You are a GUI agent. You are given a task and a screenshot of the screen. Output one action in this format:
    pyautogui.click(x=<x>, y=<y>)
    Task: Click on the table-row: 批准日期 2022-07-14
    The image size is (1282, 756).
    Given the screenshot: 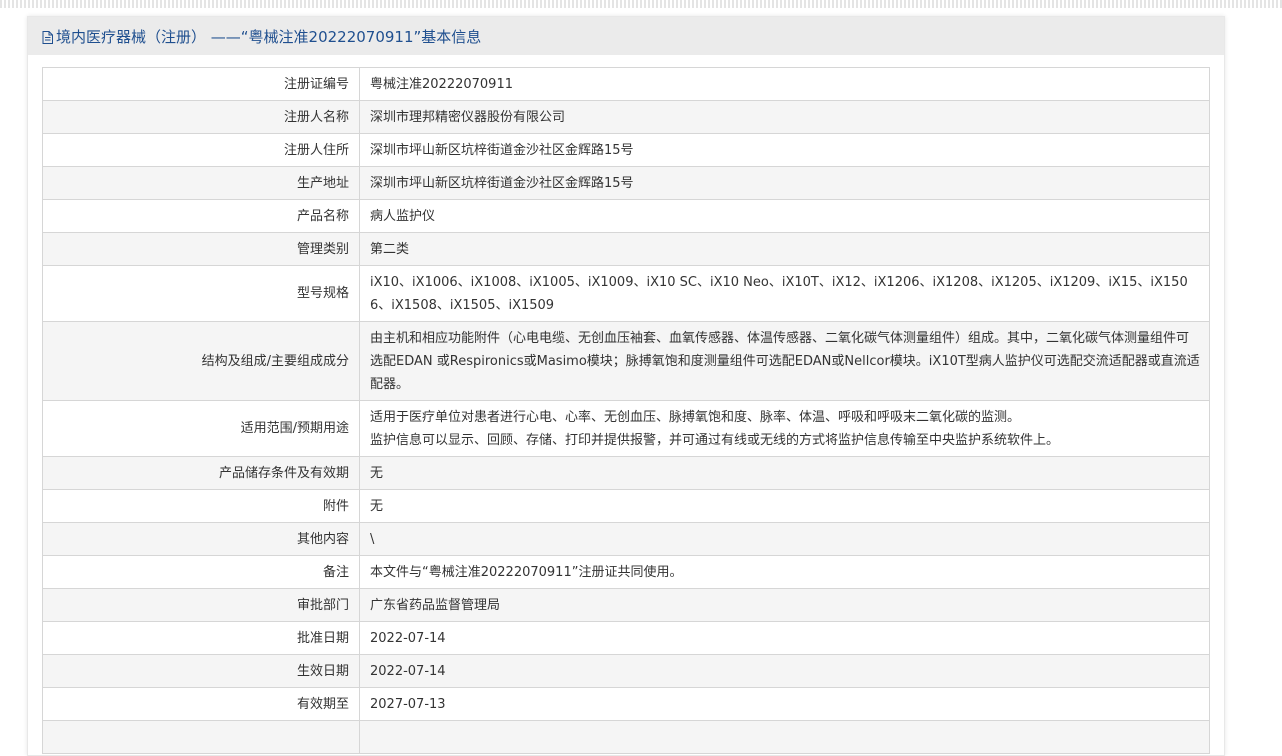 What is the action you would take?
    pyautogui.click(x=626, y=638)
    